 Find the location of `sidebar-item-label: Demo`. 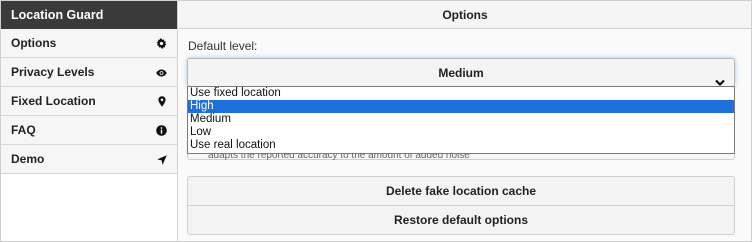

sidebar-item-label: Demo is located at coordinates (28, 159).